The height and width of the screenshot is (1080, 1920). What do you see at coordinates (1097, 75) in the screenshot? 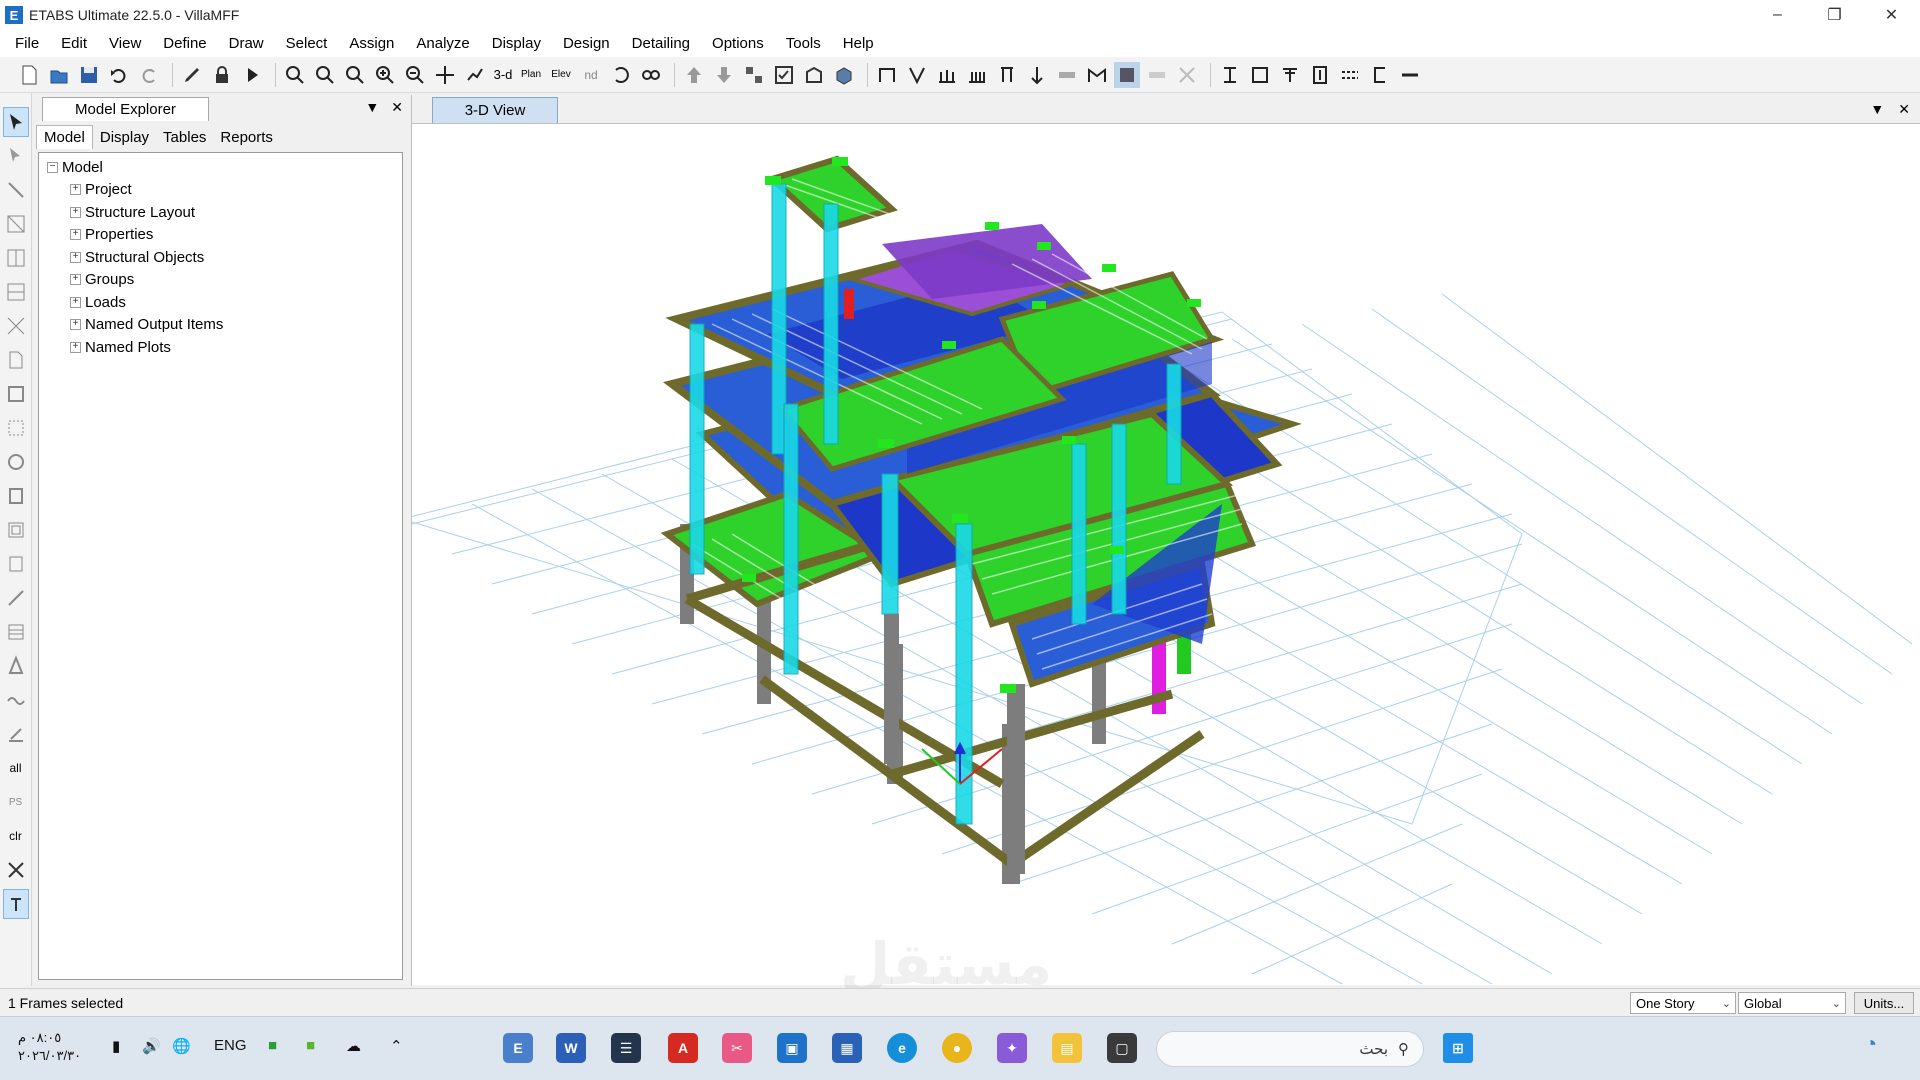
I see `draw-wall-icon` at bounding box center [1097, 75].